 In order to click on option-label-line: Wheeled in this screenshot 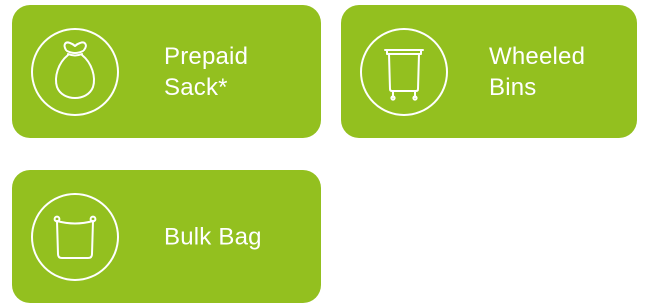, I will do `click(537, 56)`.